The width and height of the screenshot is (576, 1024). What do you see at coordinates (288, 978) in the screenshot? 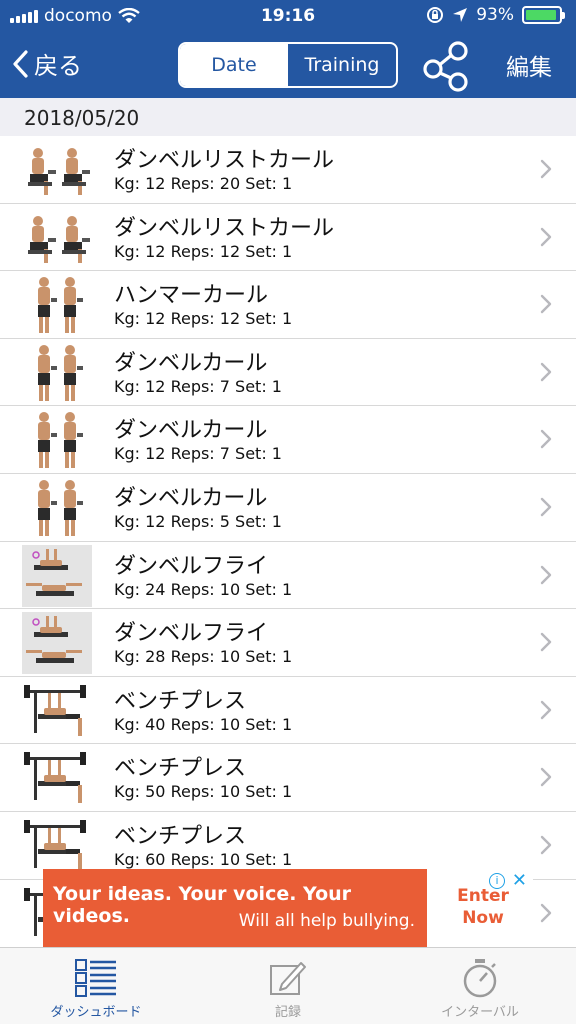
I see `pencil-icon` at bounding box center [288, 978].